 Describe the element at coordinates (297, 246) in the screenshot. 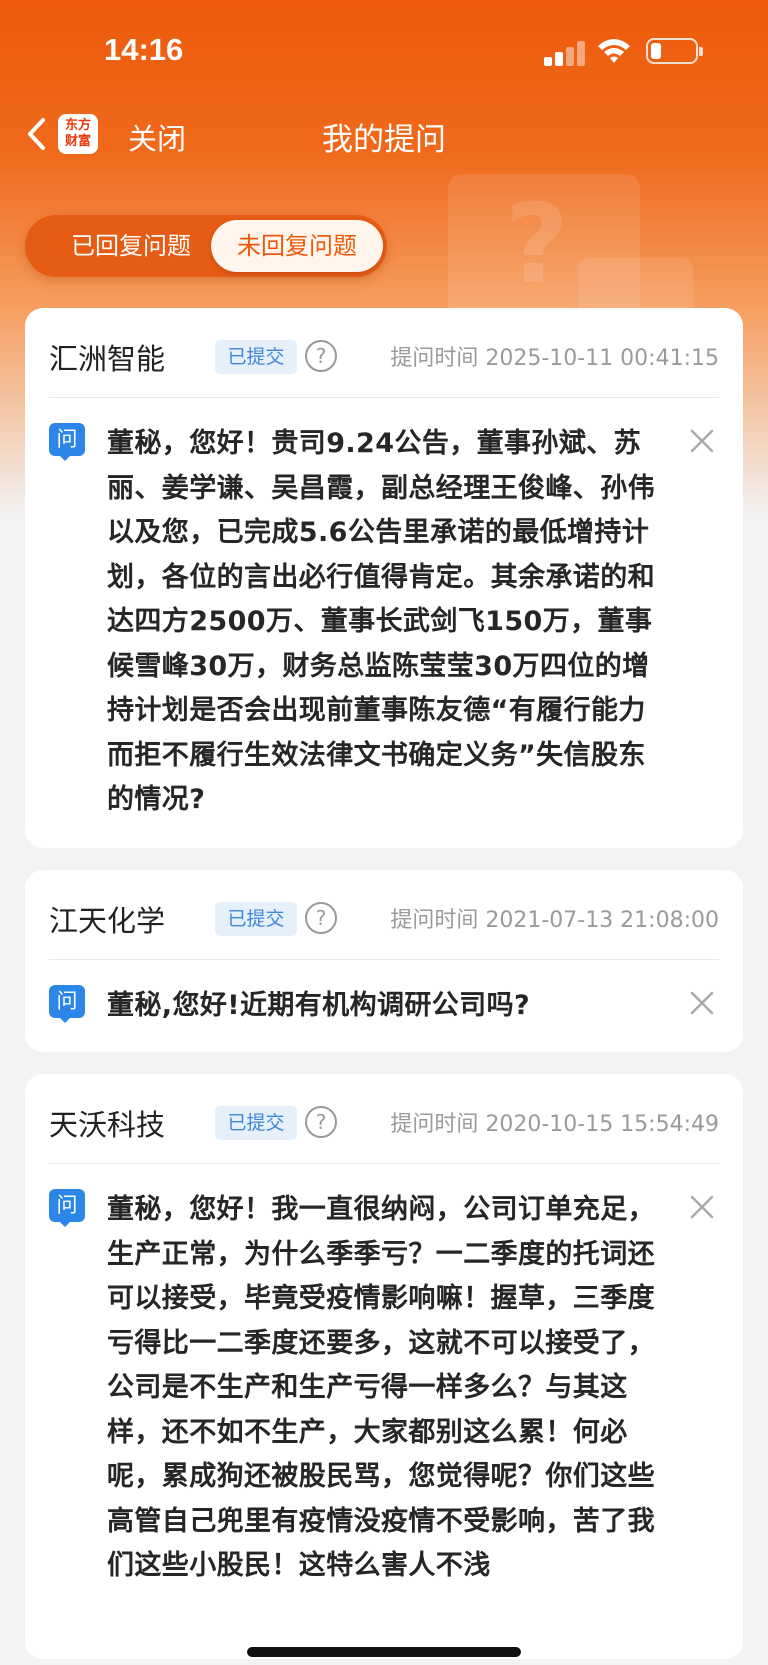

I see `tab-unreplied: 未回复问题` at that location.